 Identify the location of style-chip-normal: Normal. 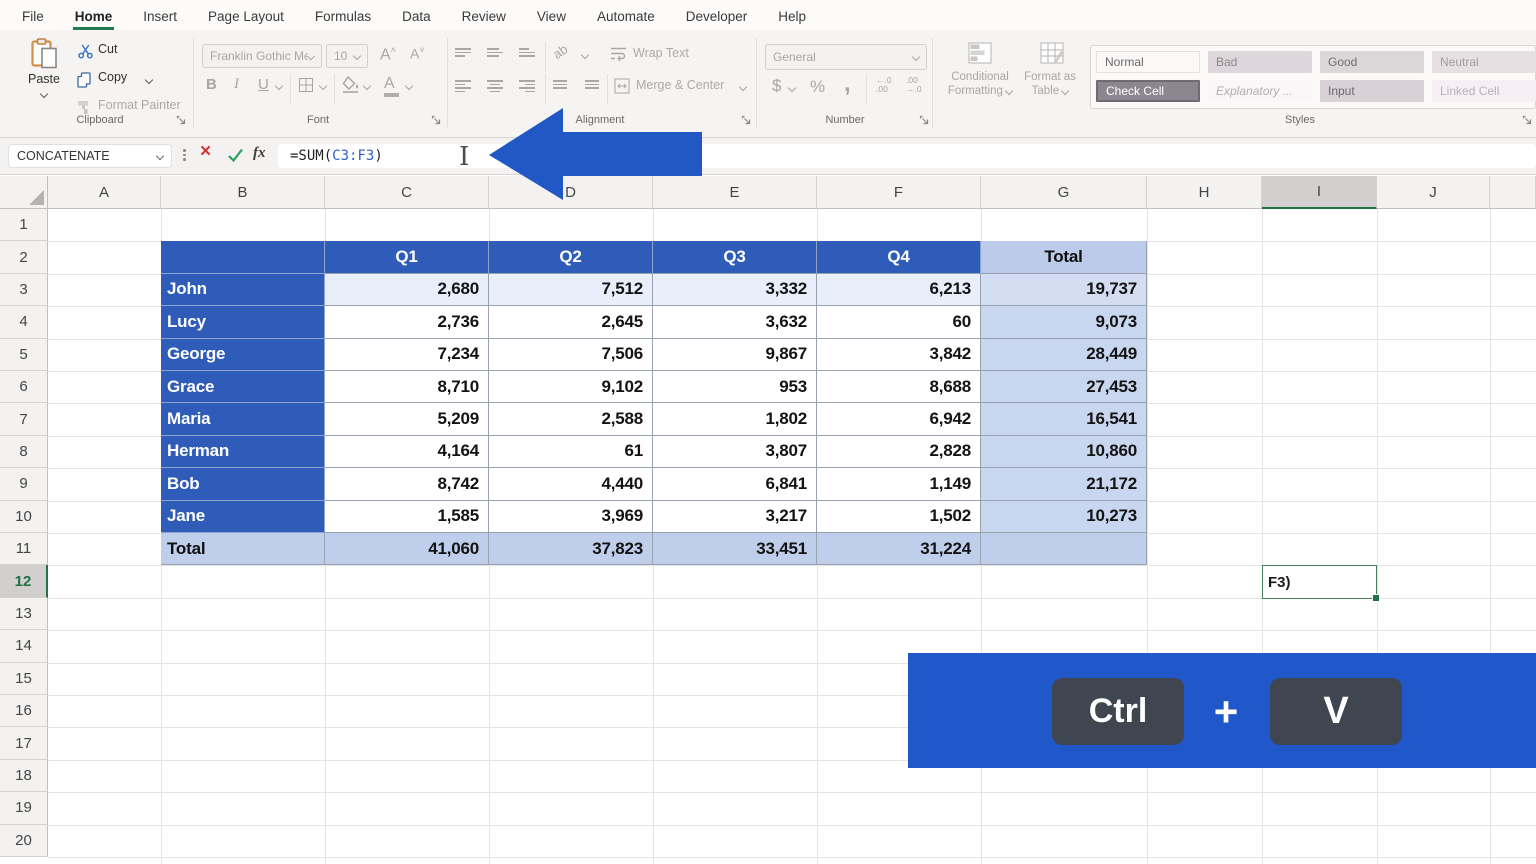
(1148, 62).